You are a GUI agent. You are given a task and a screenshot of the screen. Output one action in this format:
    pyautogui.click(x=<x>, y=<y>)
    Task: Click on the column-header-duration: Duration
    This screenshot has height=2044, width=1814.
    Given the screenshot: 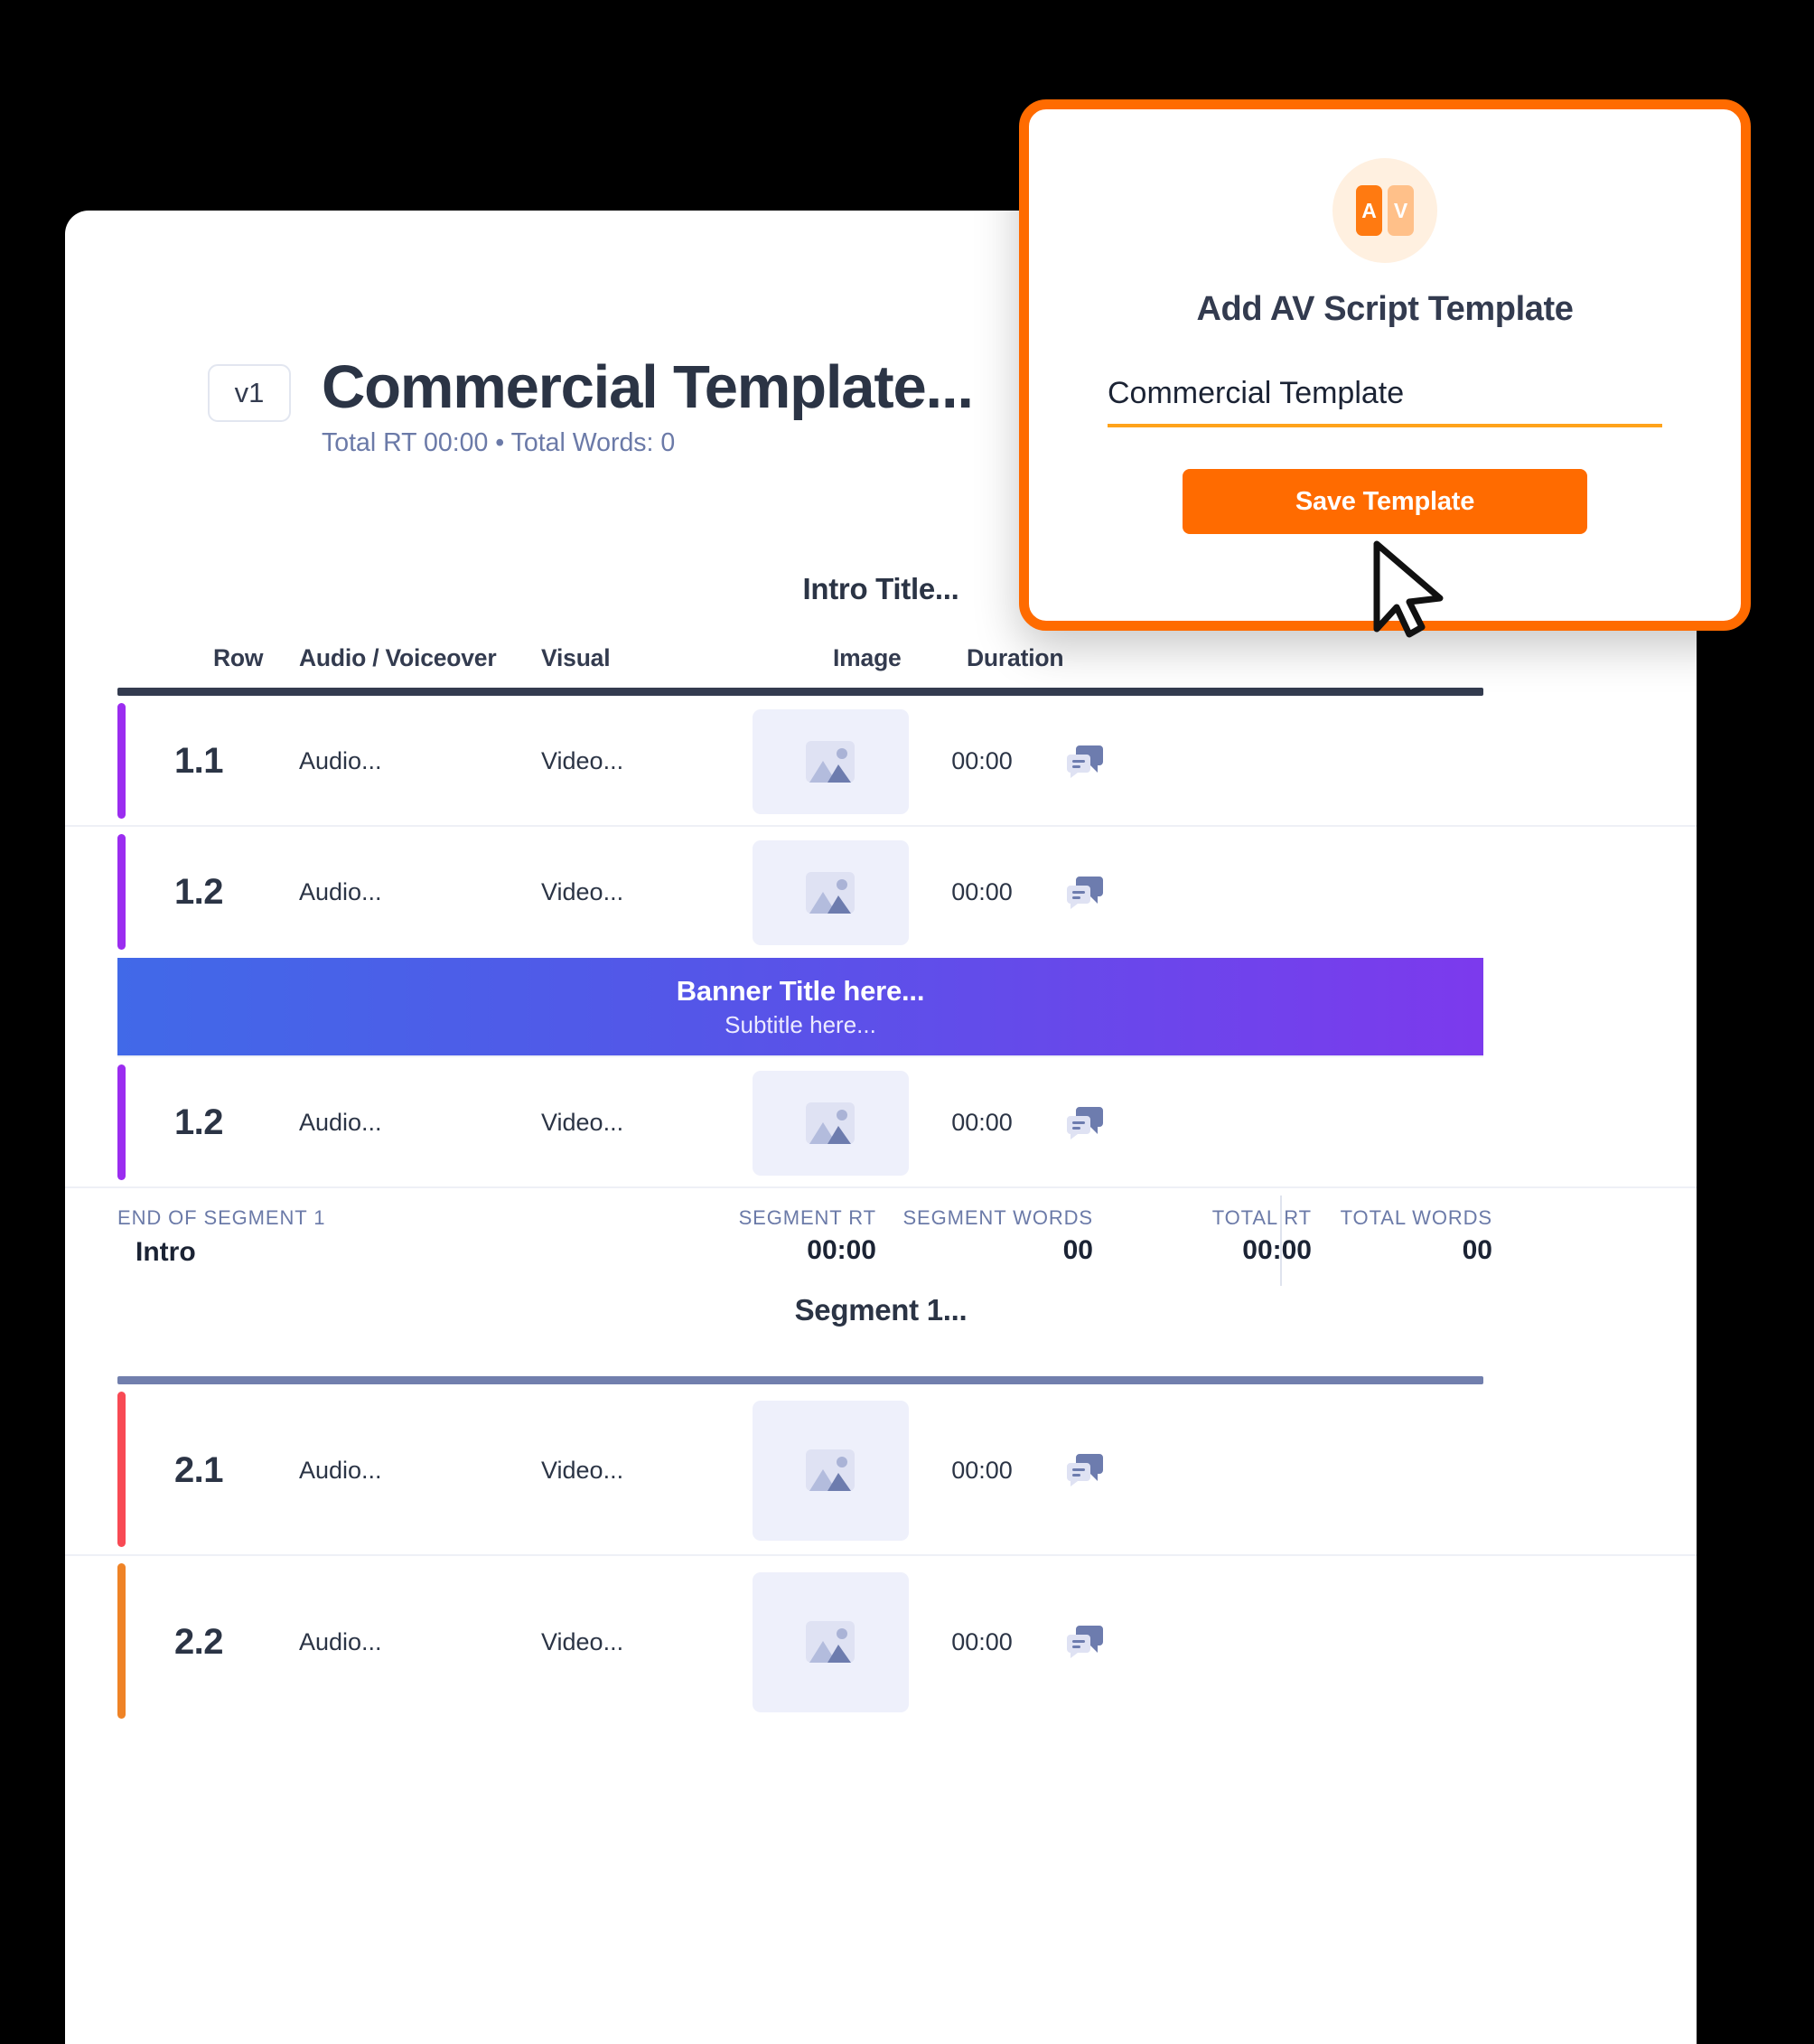 What is the action you would take?
    pyautogui.click(x=1015, y=657)
    